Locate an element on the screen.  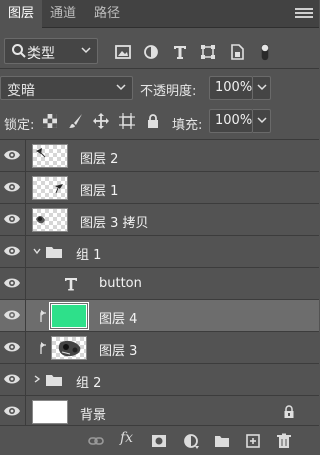
layer-row: 图层 2 is located at coordinates (159, 156).